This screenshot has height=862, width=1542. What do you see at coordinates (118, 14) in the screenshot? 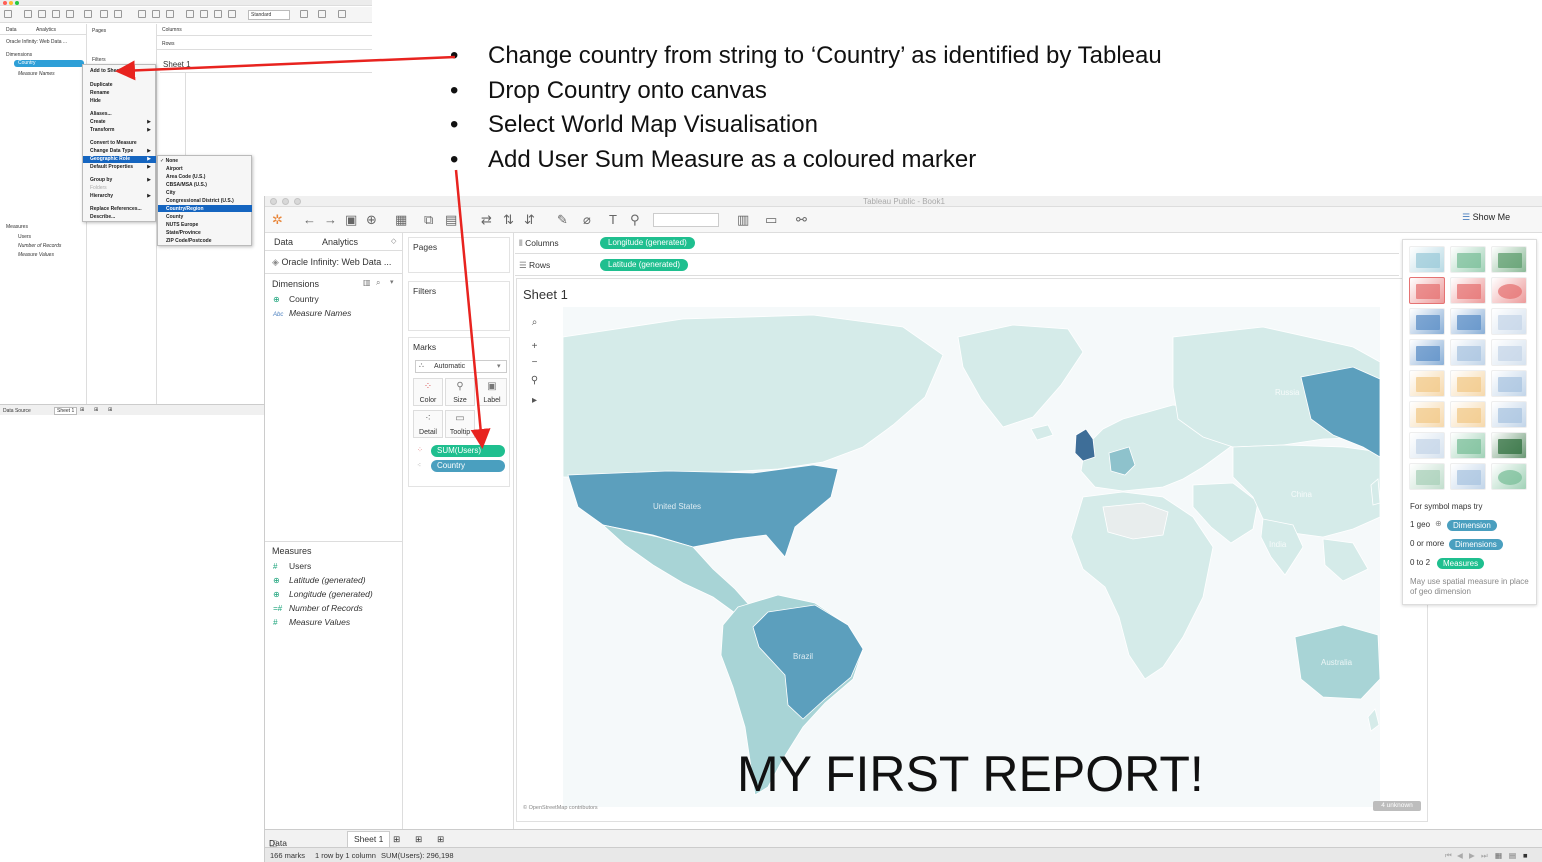
I see `clear-icon` at bounding box center [118, 14].